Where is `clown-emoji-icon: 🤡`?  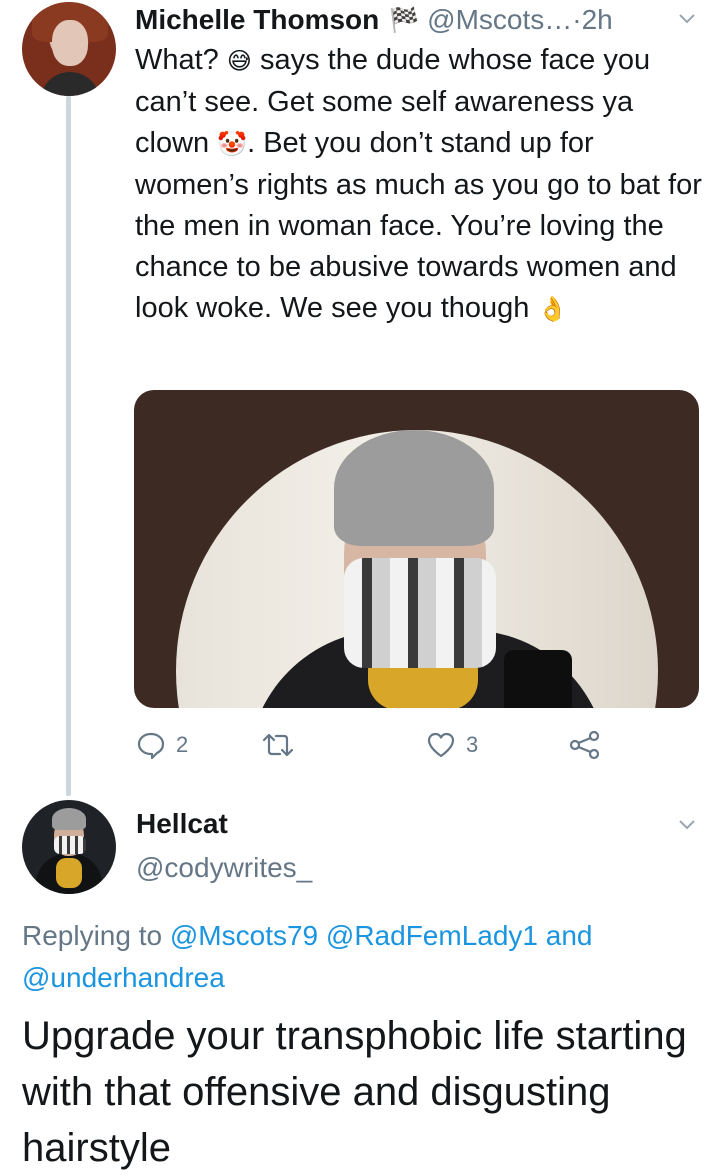 clown-emoji-icon: 🤡 is located at coordinates (232, 144).